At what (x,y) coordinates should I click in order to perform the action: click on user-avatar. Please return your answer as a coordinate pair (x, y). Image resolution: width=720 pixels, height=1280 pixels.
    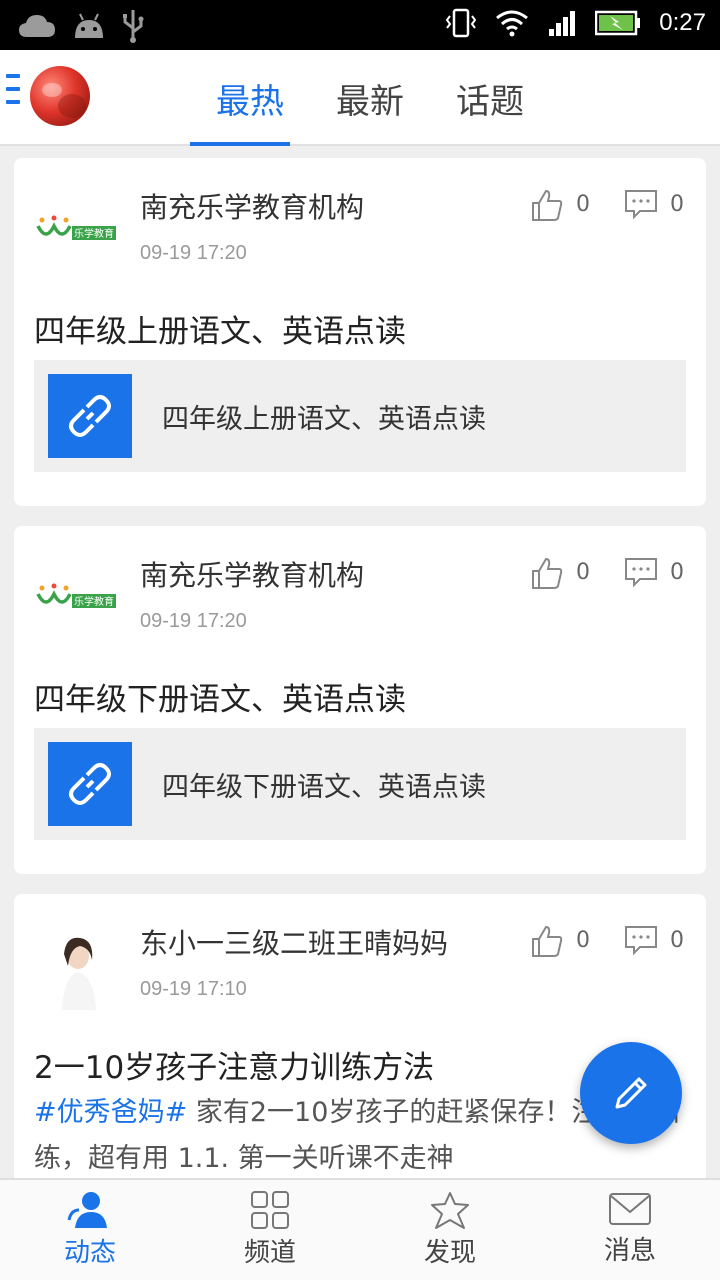
    Looking at the image, I should click on (60, 96).